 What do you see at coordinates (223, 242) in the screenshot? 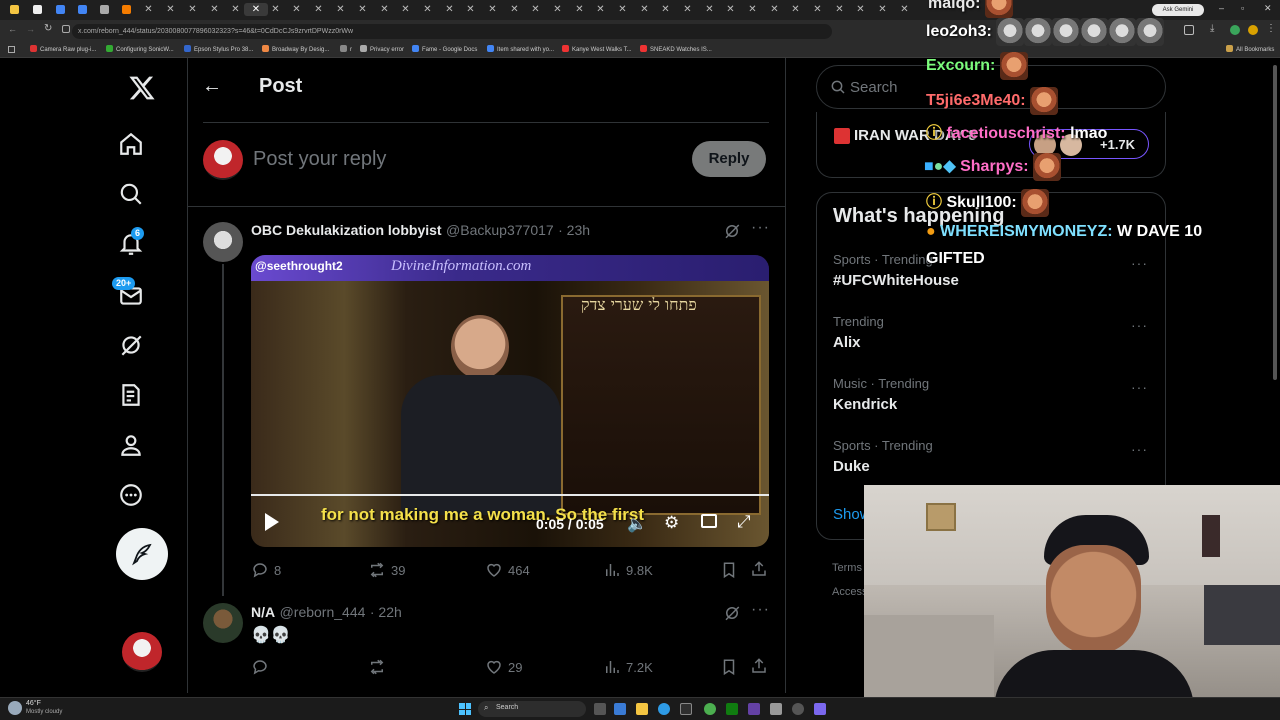
I see `post-avatar` at bounding box center [223, 242].